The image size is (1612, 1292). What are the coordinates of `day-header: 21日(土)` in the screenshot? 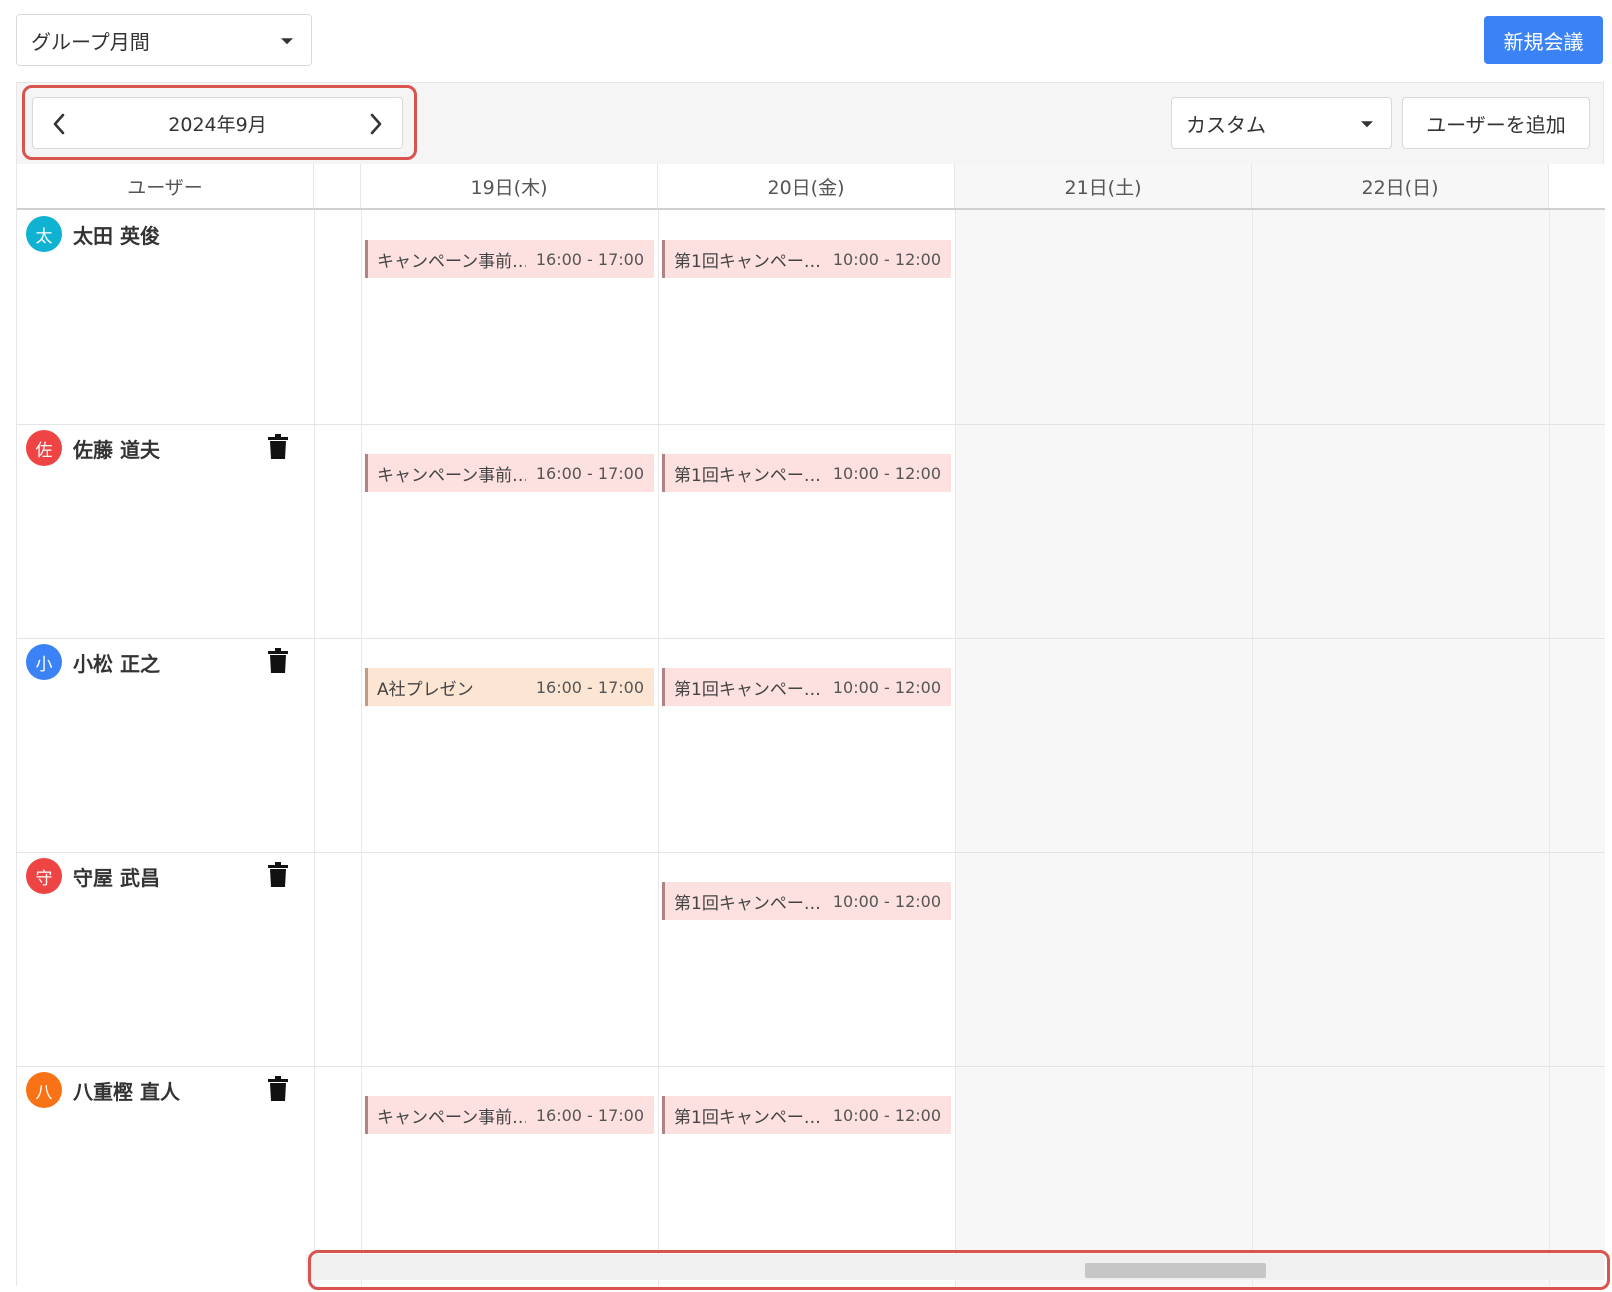 It's located at (1103, 186).